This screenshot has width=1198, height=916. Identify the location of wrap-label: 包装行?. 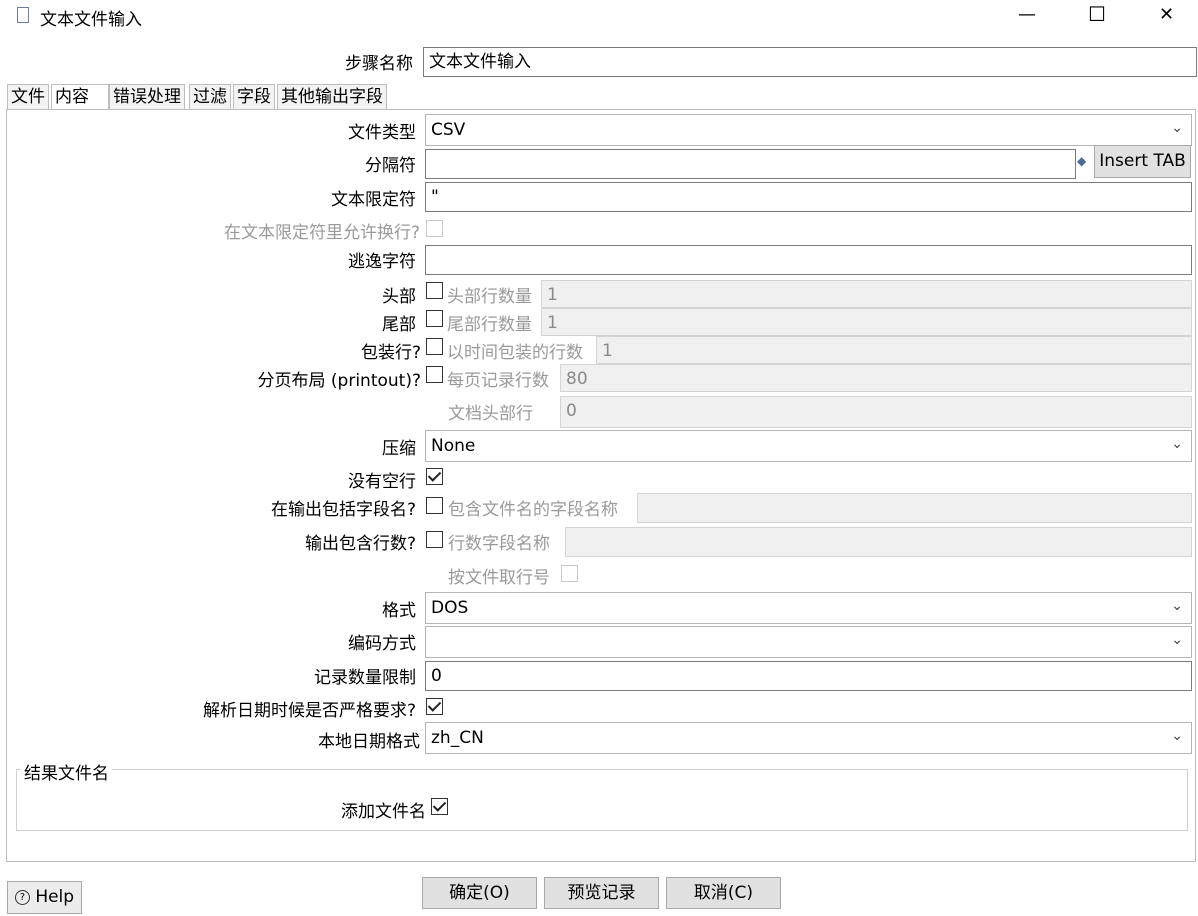
(390, 353).